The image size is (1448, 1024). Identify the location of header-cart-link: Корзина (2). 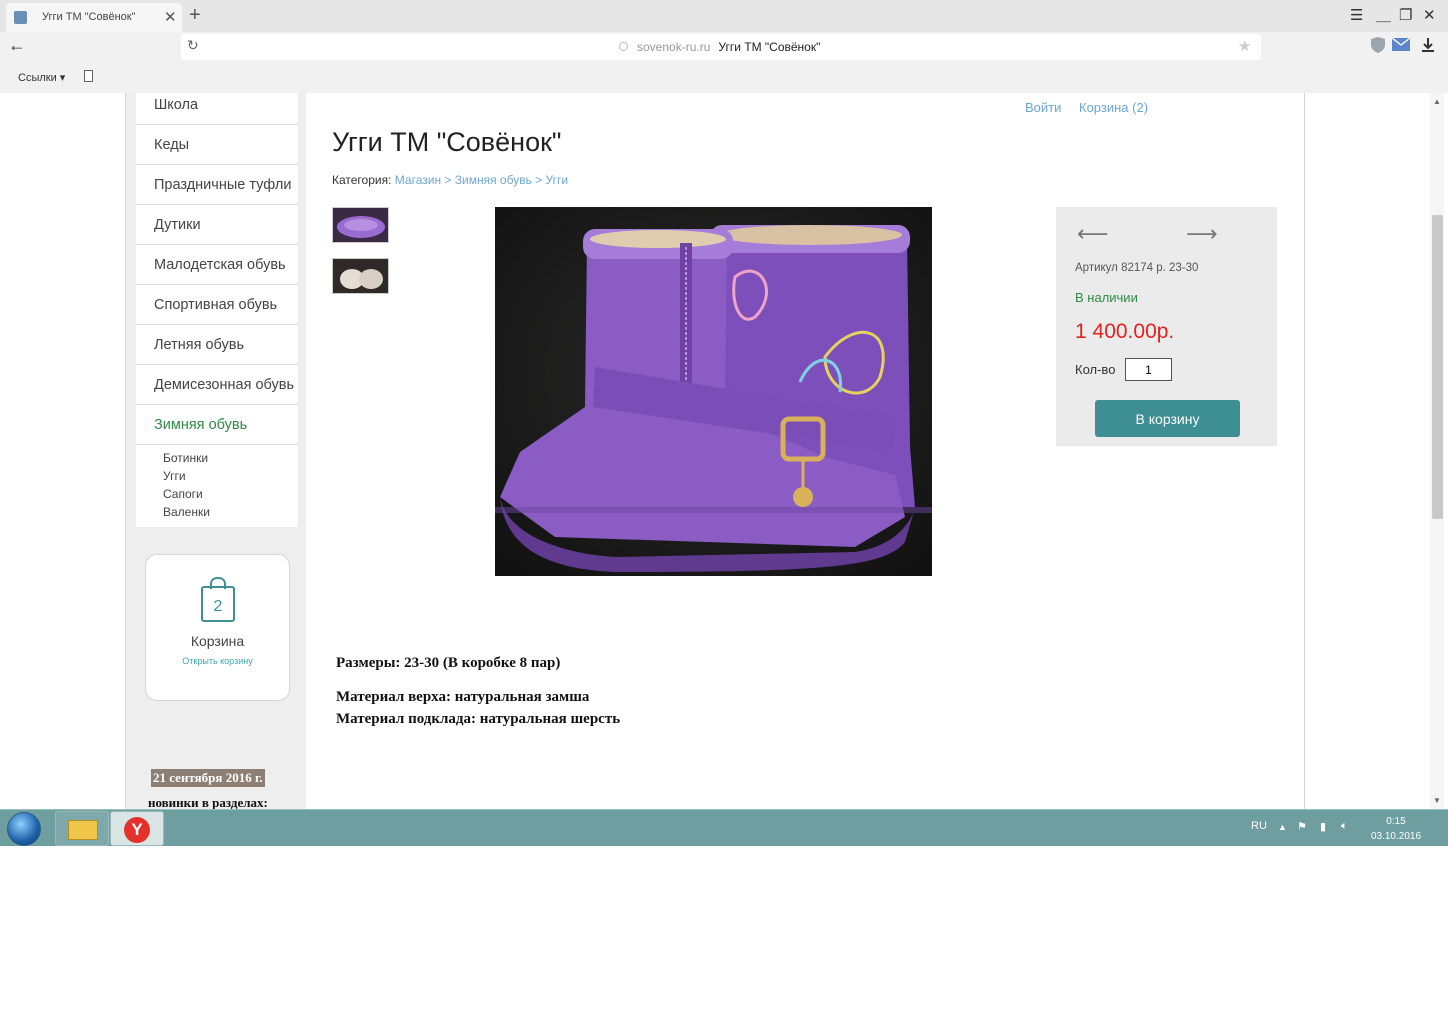
(1113, 107).